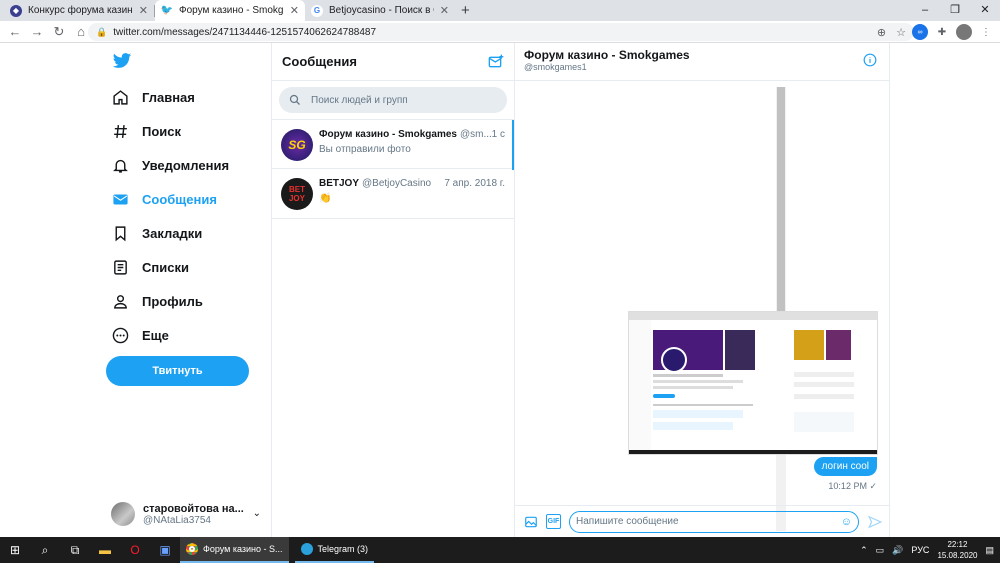 This screenshot has height=563, width=1000. Describe the element at coordinates (496, 62) in the screenshot. I see `new-message-icon` at that location.